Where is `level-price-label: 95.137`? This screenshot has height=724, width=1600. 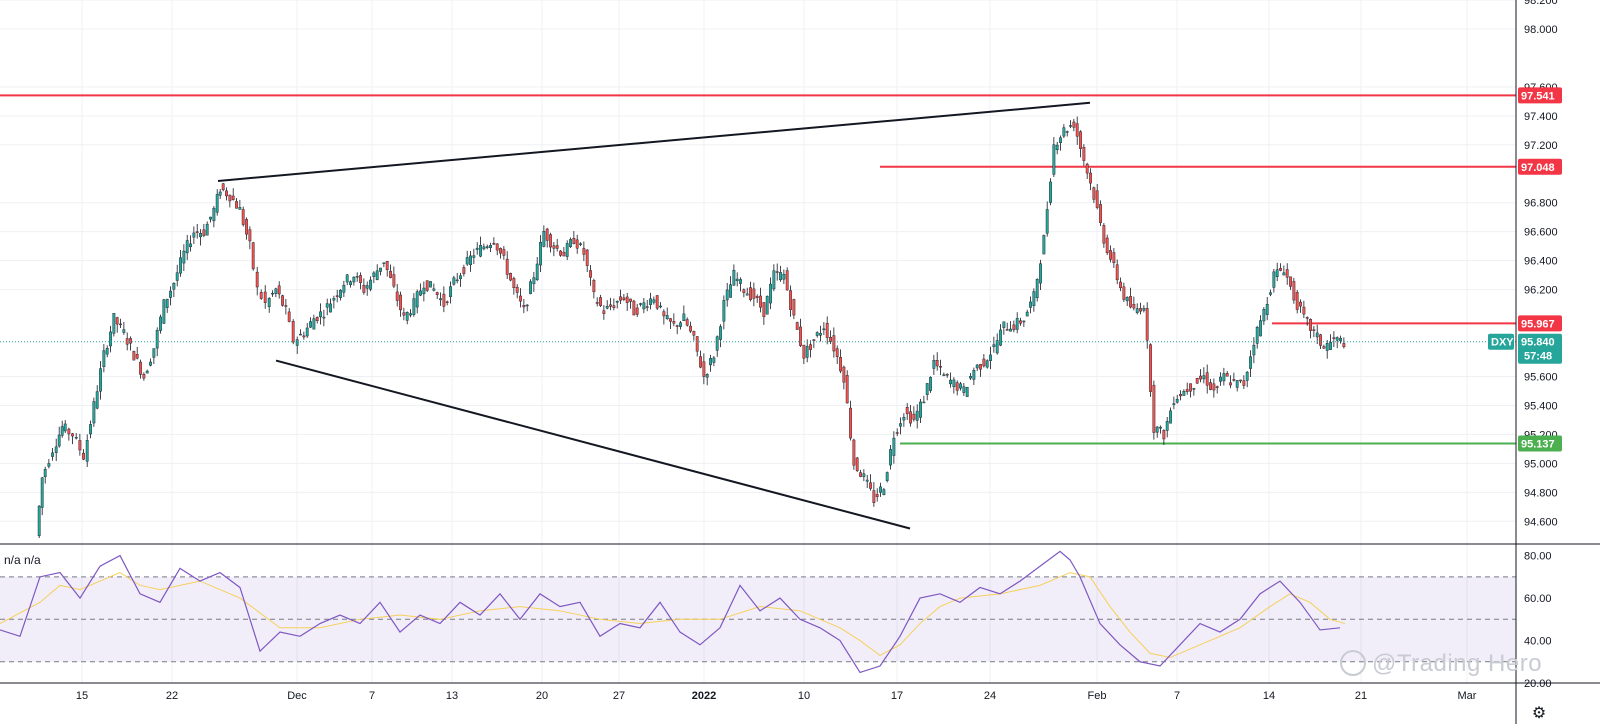
level-price-label: 95.137 is located at coordinates (1538, 445).